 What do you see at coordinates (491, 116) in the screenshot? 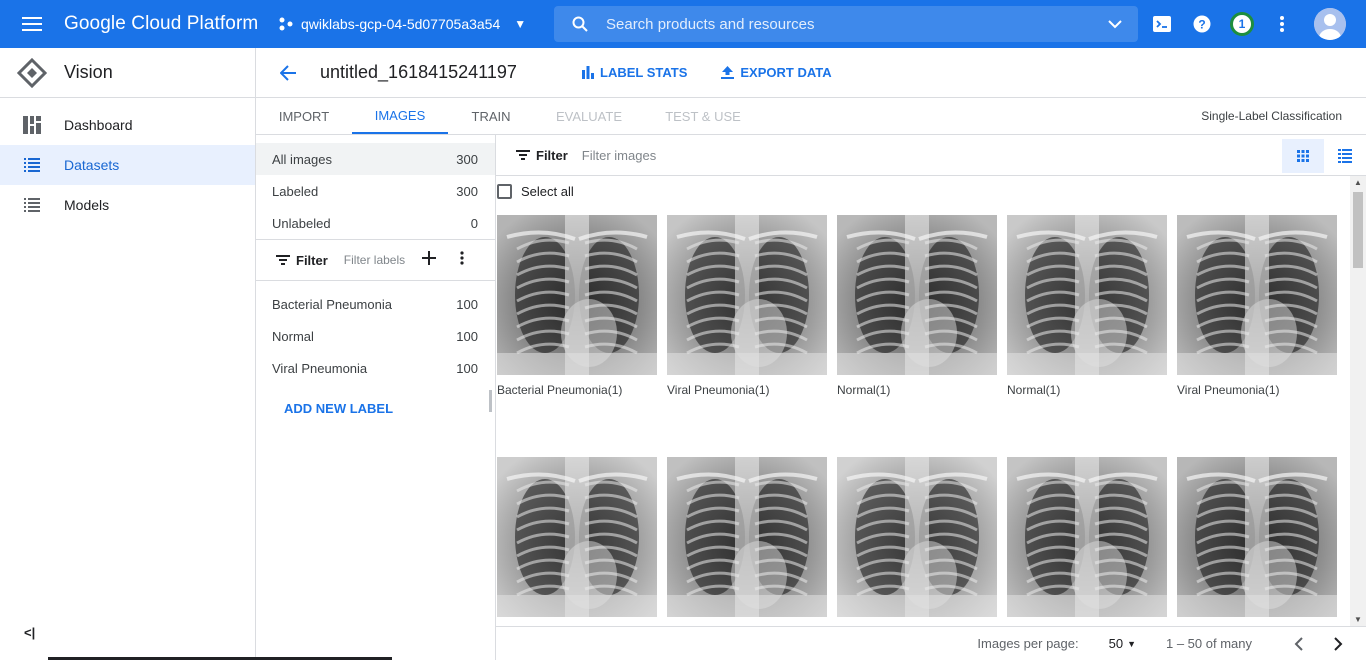
I see `tab-train: TRAIN` at bounding box center [491, 116].